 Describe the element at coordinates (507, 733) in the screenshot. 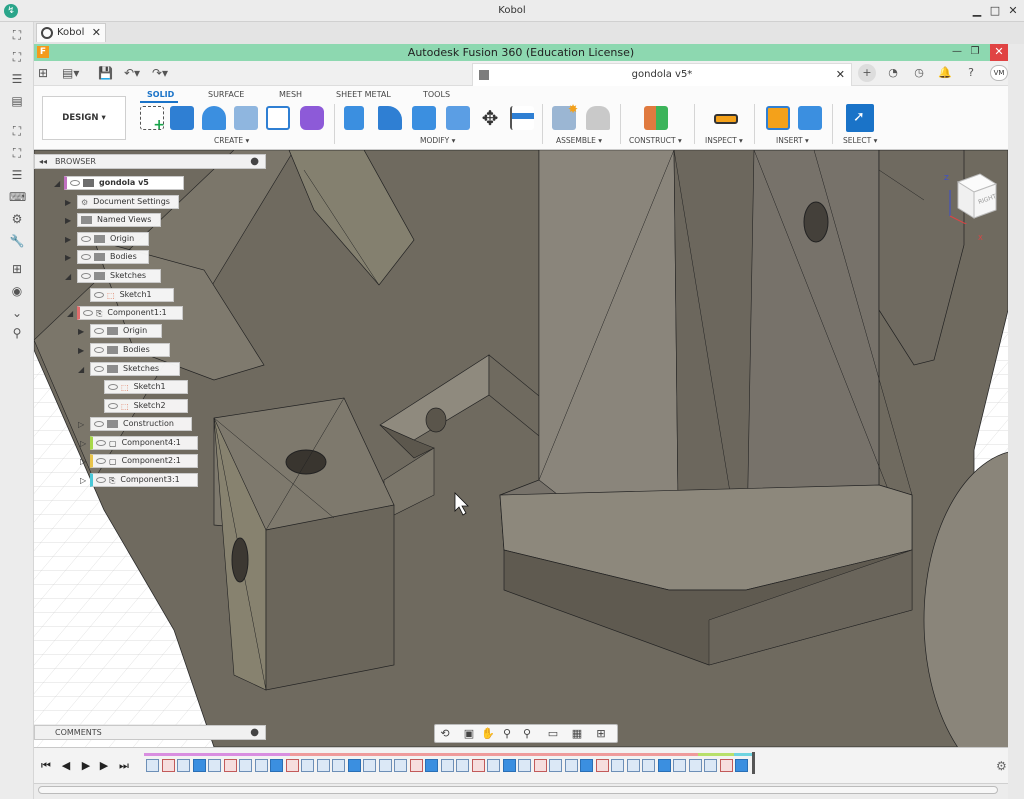

I see `zoom-icon: ⚲` at that location.